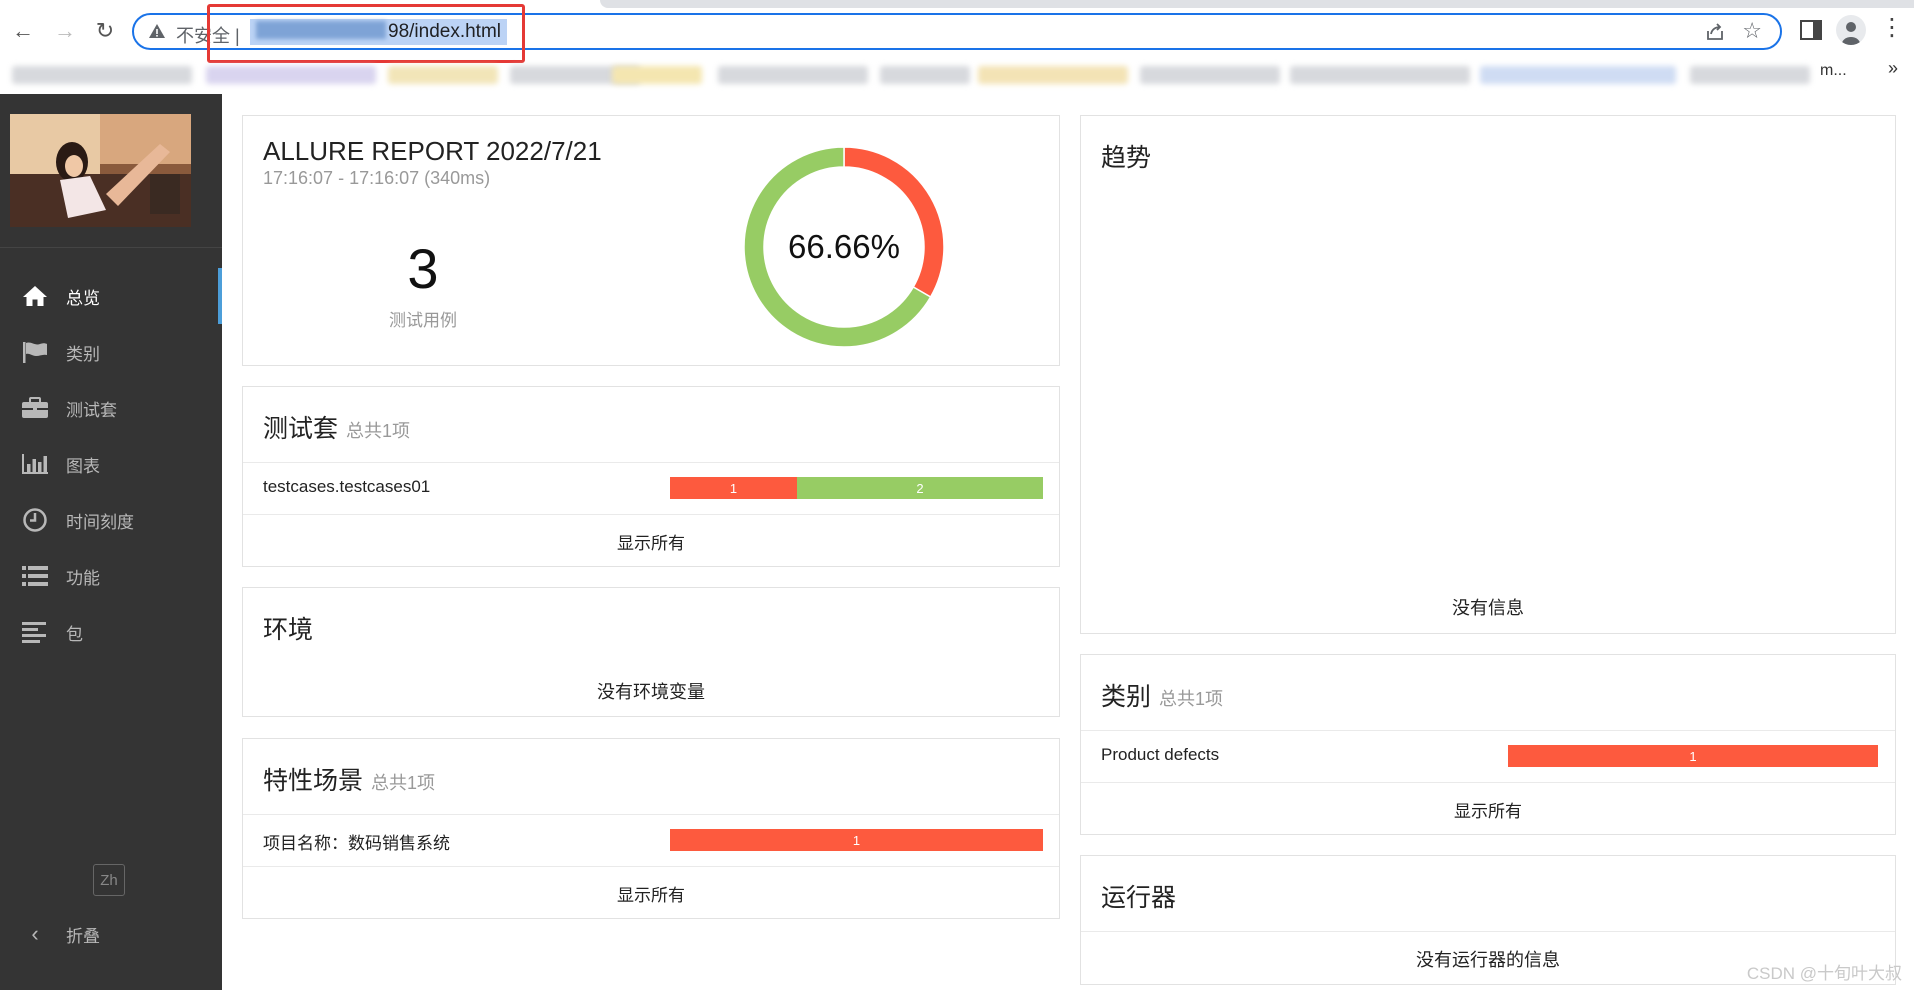  What do you see at coordinates (35, 520) in the screenshot?
I see `clock-icon` at bounding box center [35, 520].